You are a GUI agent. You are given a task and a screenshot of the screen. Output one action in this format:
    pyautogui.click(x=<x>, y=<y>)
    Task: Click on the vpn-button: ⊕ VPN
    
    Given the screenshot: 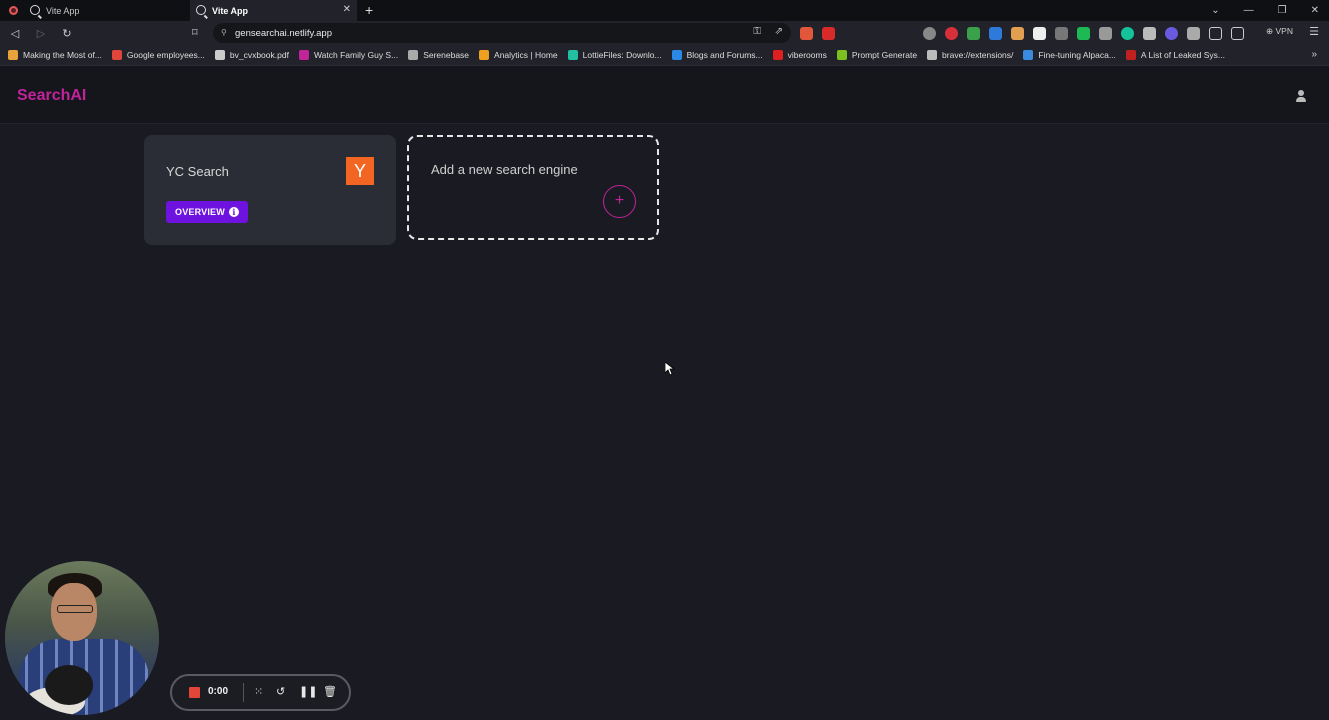 What is the action you would take?
    pyautogui.click(x=1279, y=31)
    